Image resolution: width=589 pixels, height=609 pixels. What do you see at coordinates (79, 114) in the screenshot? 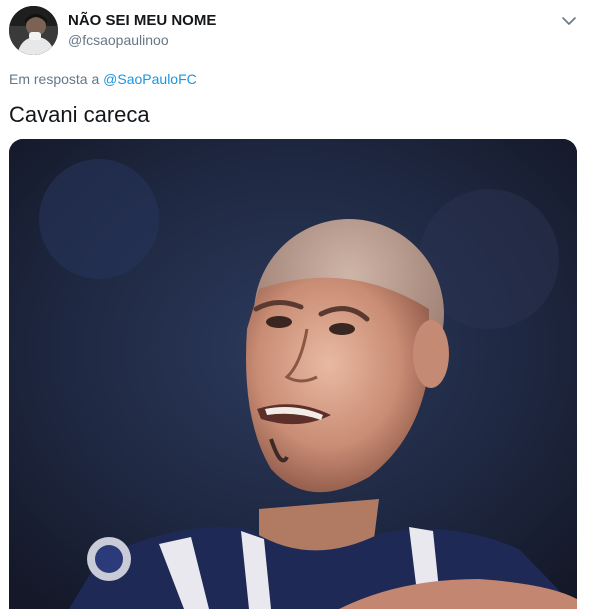
I see `tweet-text: Cavani careca` at bounding box center [79, 114].